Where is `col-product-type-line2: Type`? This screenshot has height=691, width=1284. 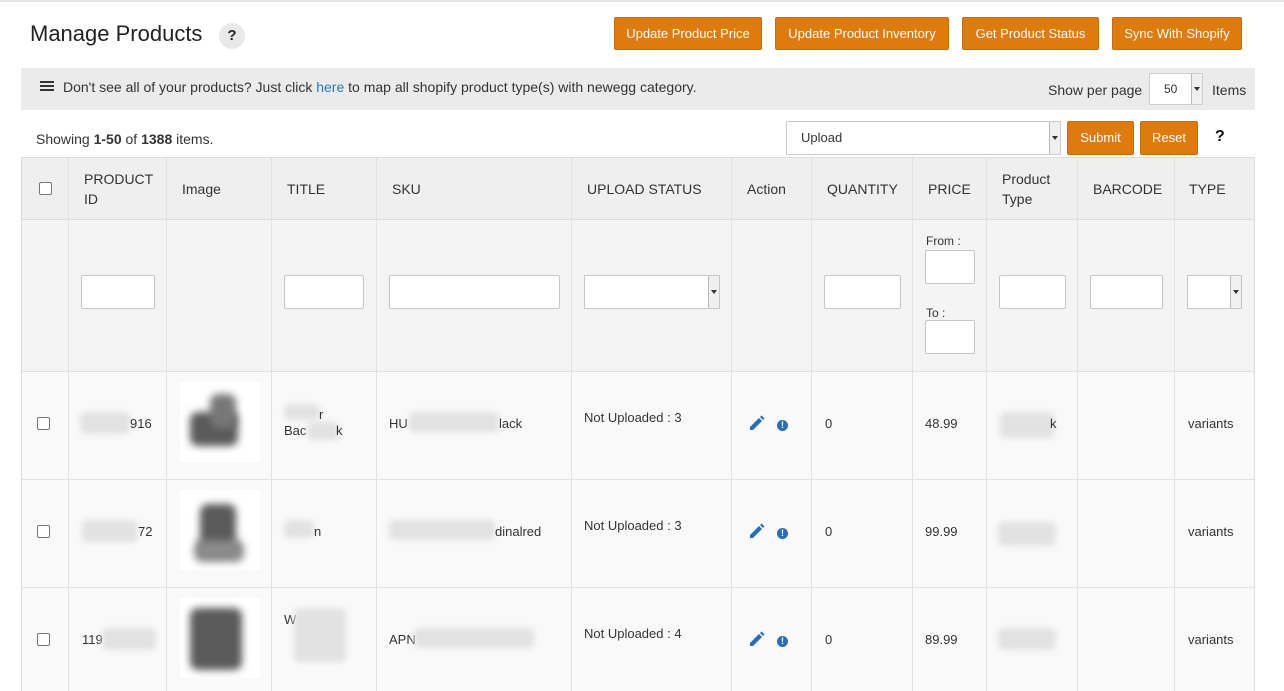
col-product-type-line2: Type is located at coordinates (1017, 199).